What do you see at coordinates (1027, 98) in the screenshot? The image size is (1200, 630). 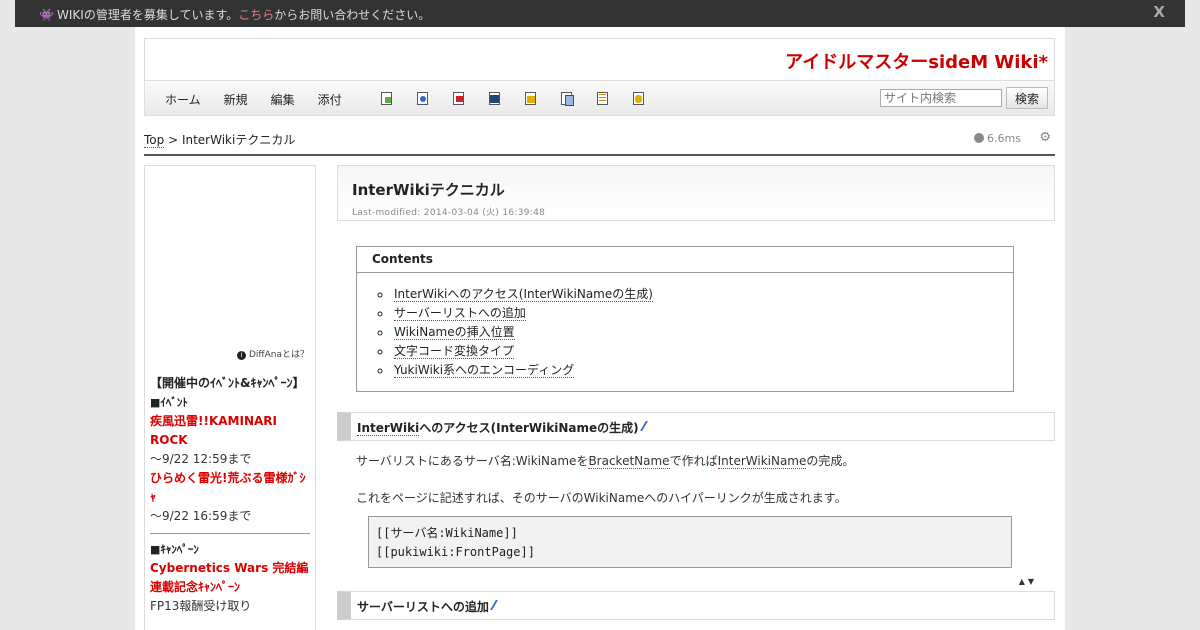 I see `search-button: 検索` at bounding box center [1027, 98].